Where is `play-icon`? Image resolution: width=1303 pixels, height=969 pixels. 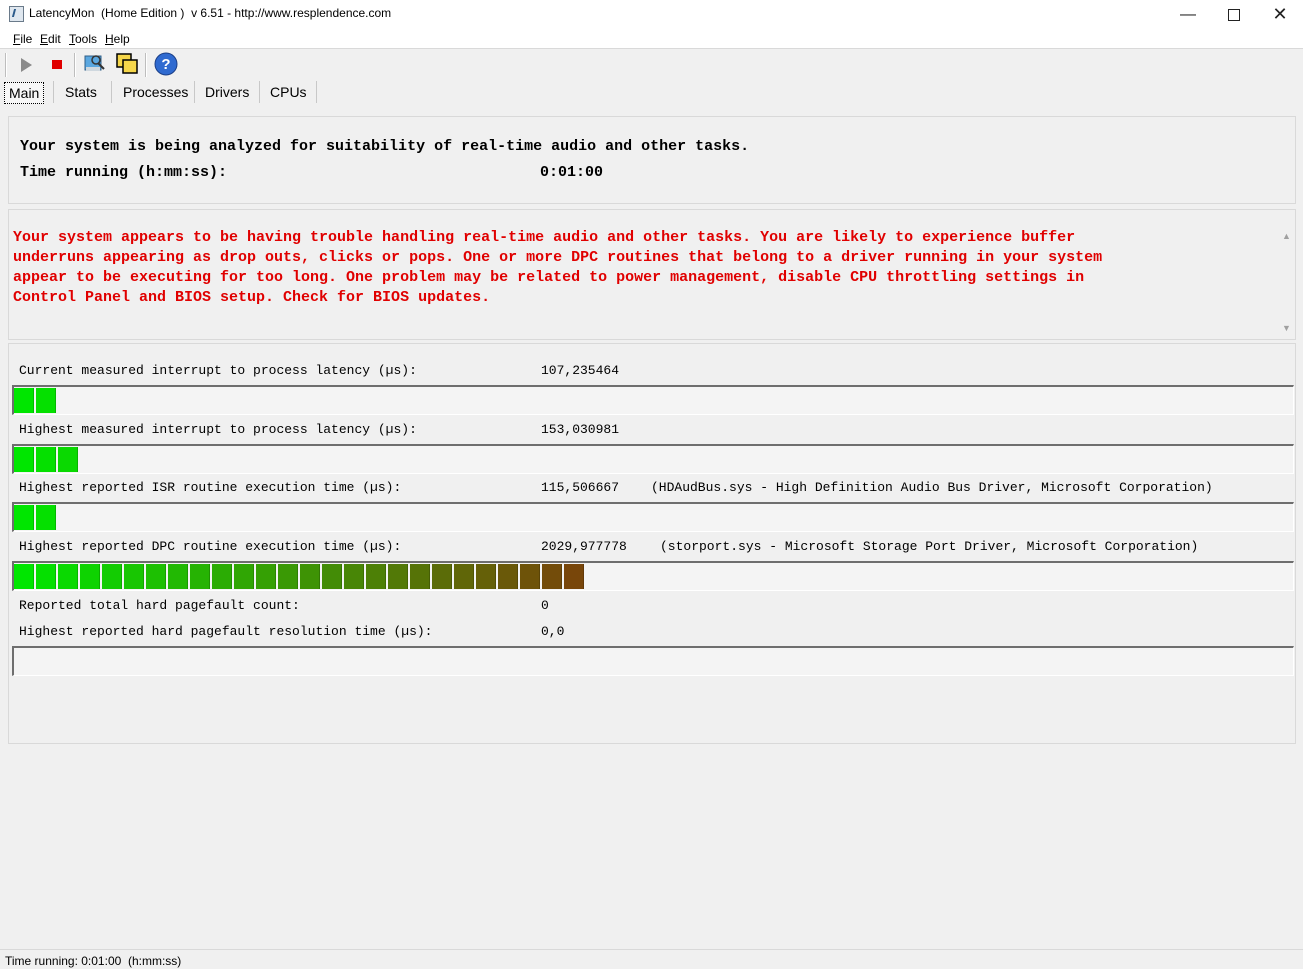
play-icon is located at coordinates (26, 65).